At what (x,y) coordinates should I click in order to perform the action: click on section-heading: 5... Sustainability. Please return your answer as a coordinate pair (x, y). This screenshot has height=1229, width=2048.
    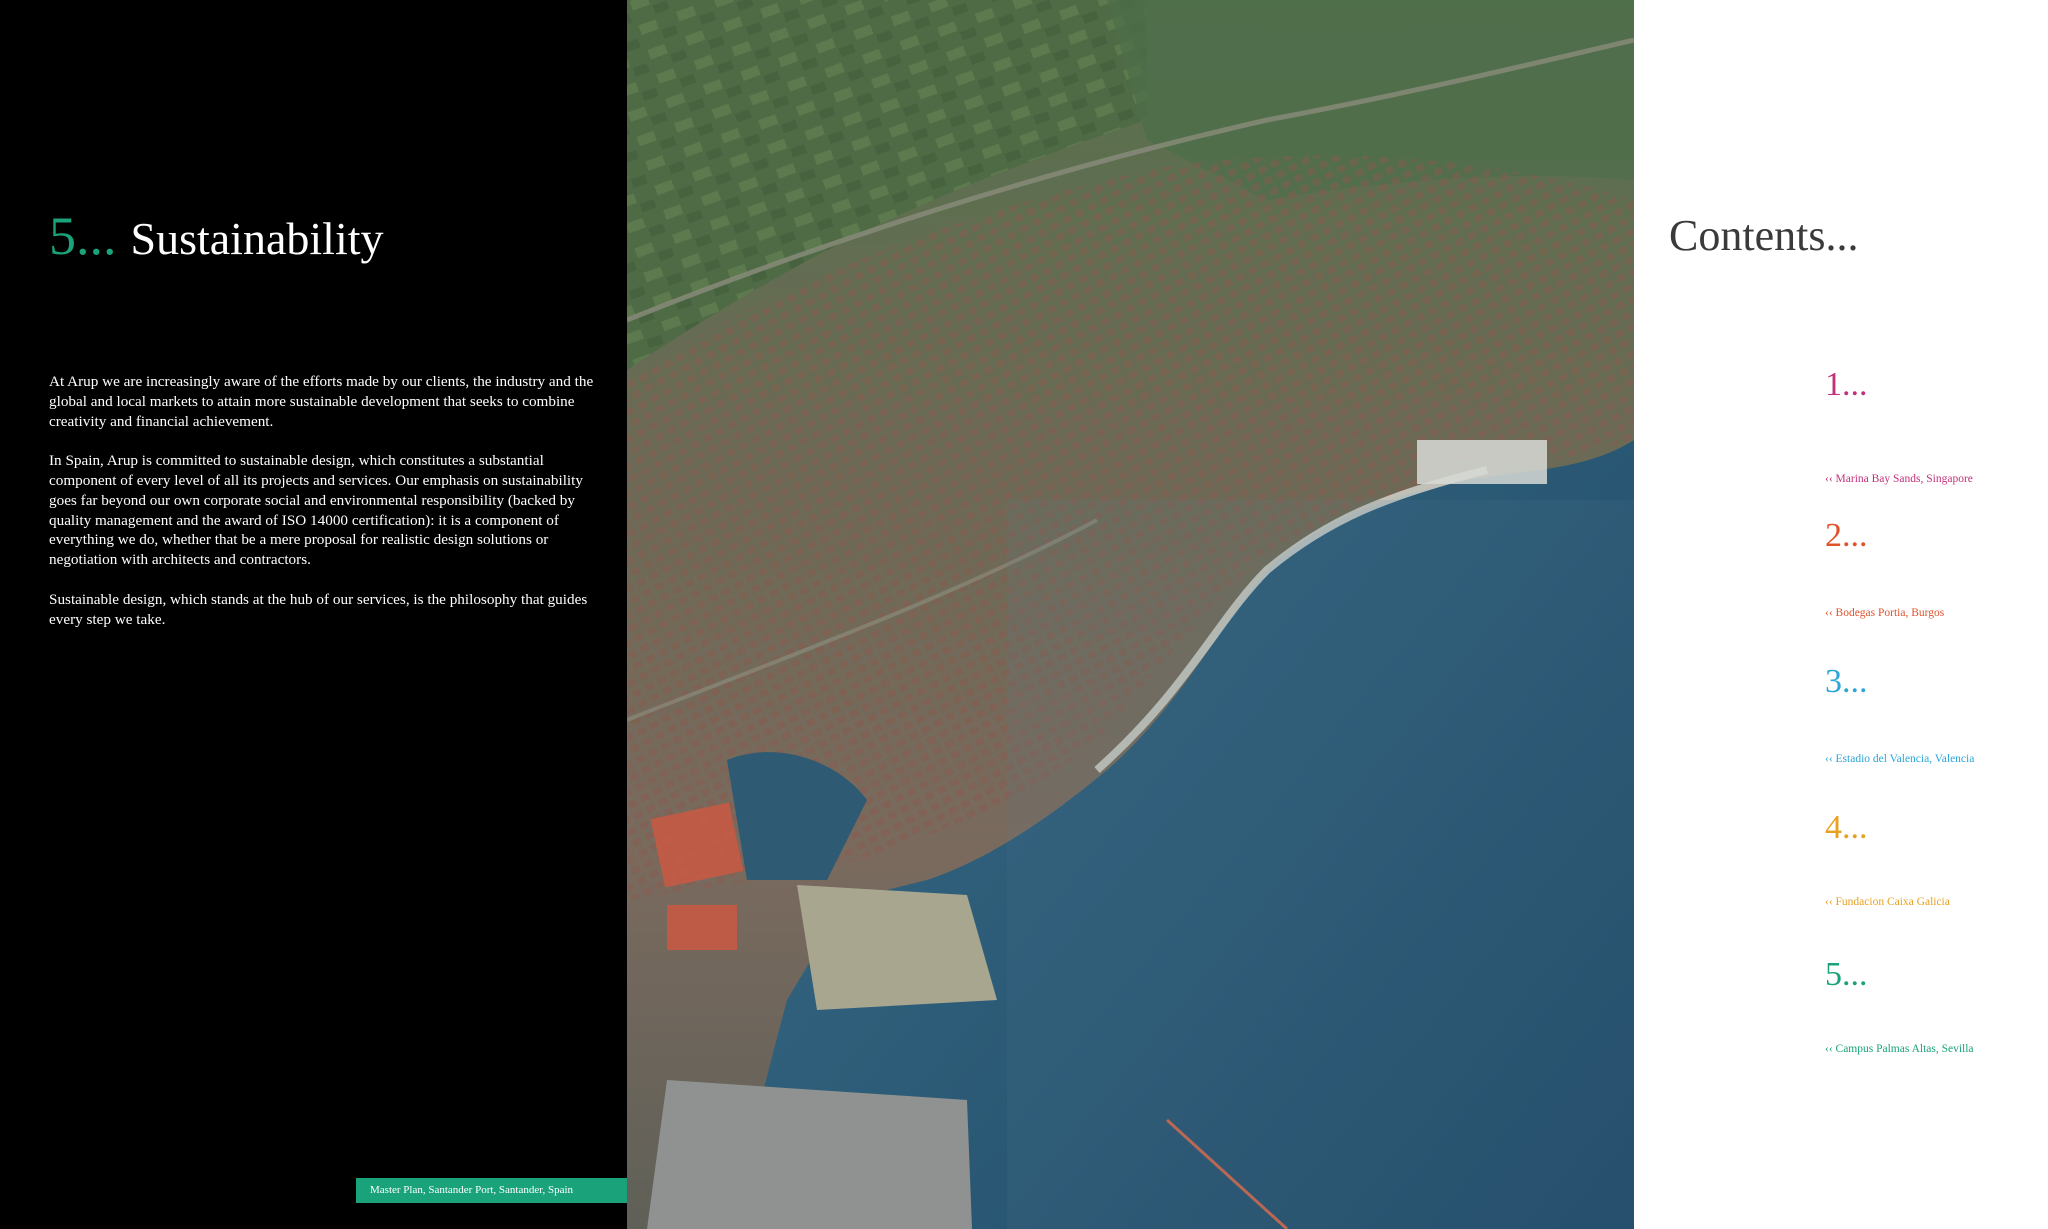
    Looking at the image, I should click on (216, 236).